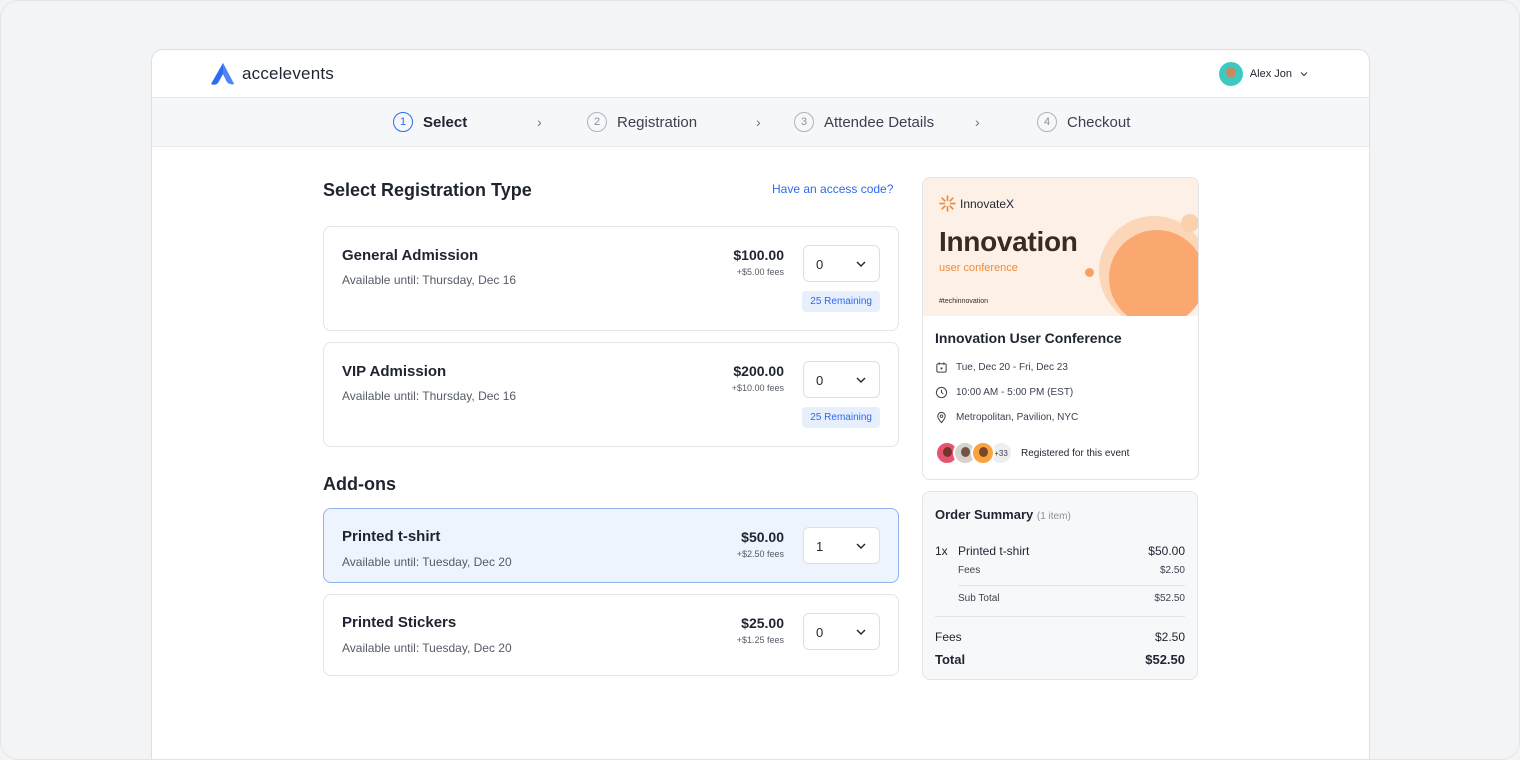  I want to click on quantity-select: 1, so click(841, 545).